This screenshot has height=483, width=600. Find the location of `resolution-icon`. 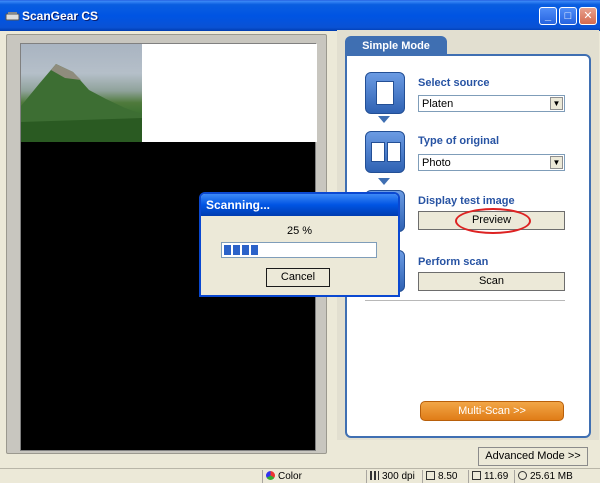

resolution-icon is located at coordinates (374, 475).